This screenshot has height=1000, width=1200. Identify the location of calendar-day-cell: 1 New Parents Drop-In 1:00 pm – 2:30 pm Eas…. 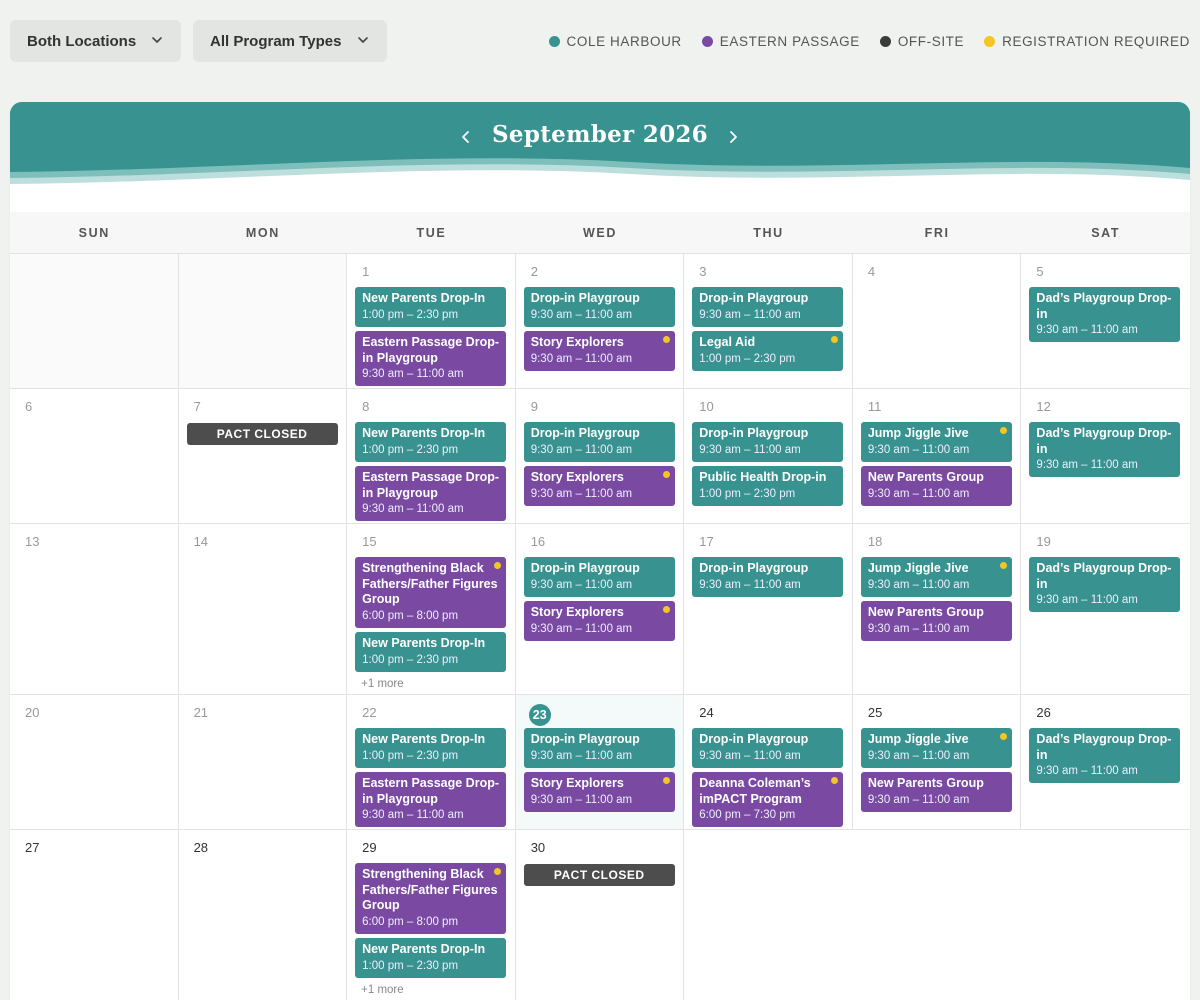
(431, 321).